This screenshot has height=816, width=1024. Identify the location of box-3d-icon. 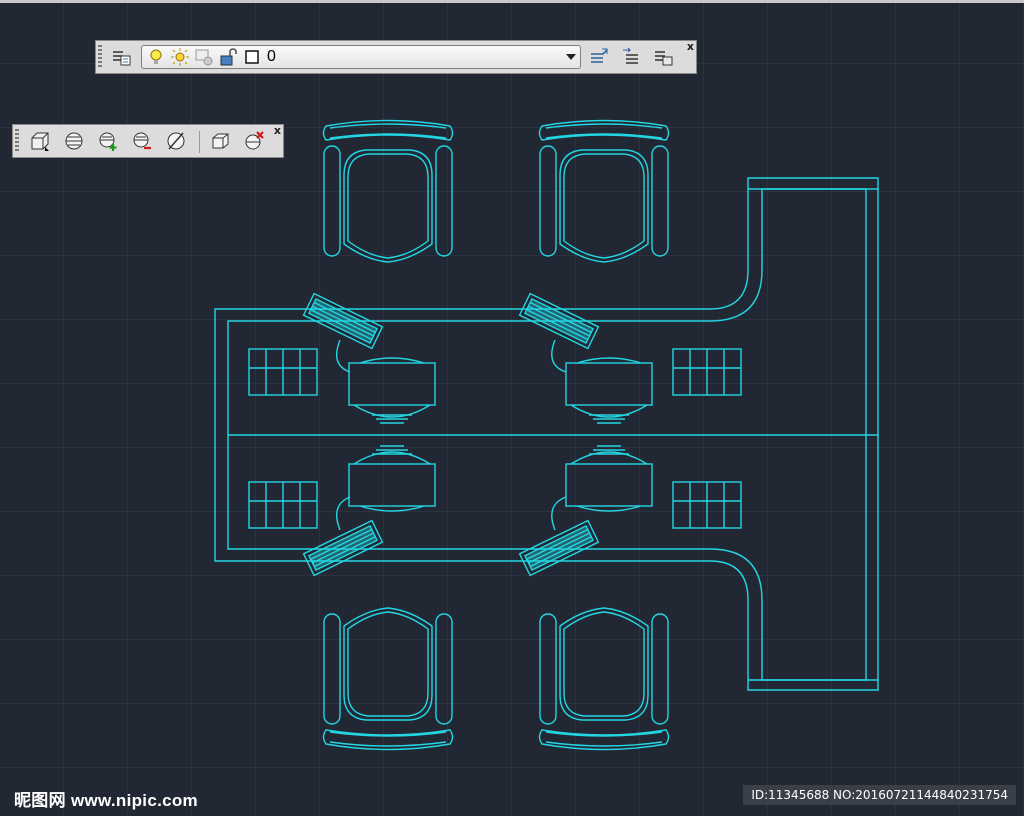
(40, 141).